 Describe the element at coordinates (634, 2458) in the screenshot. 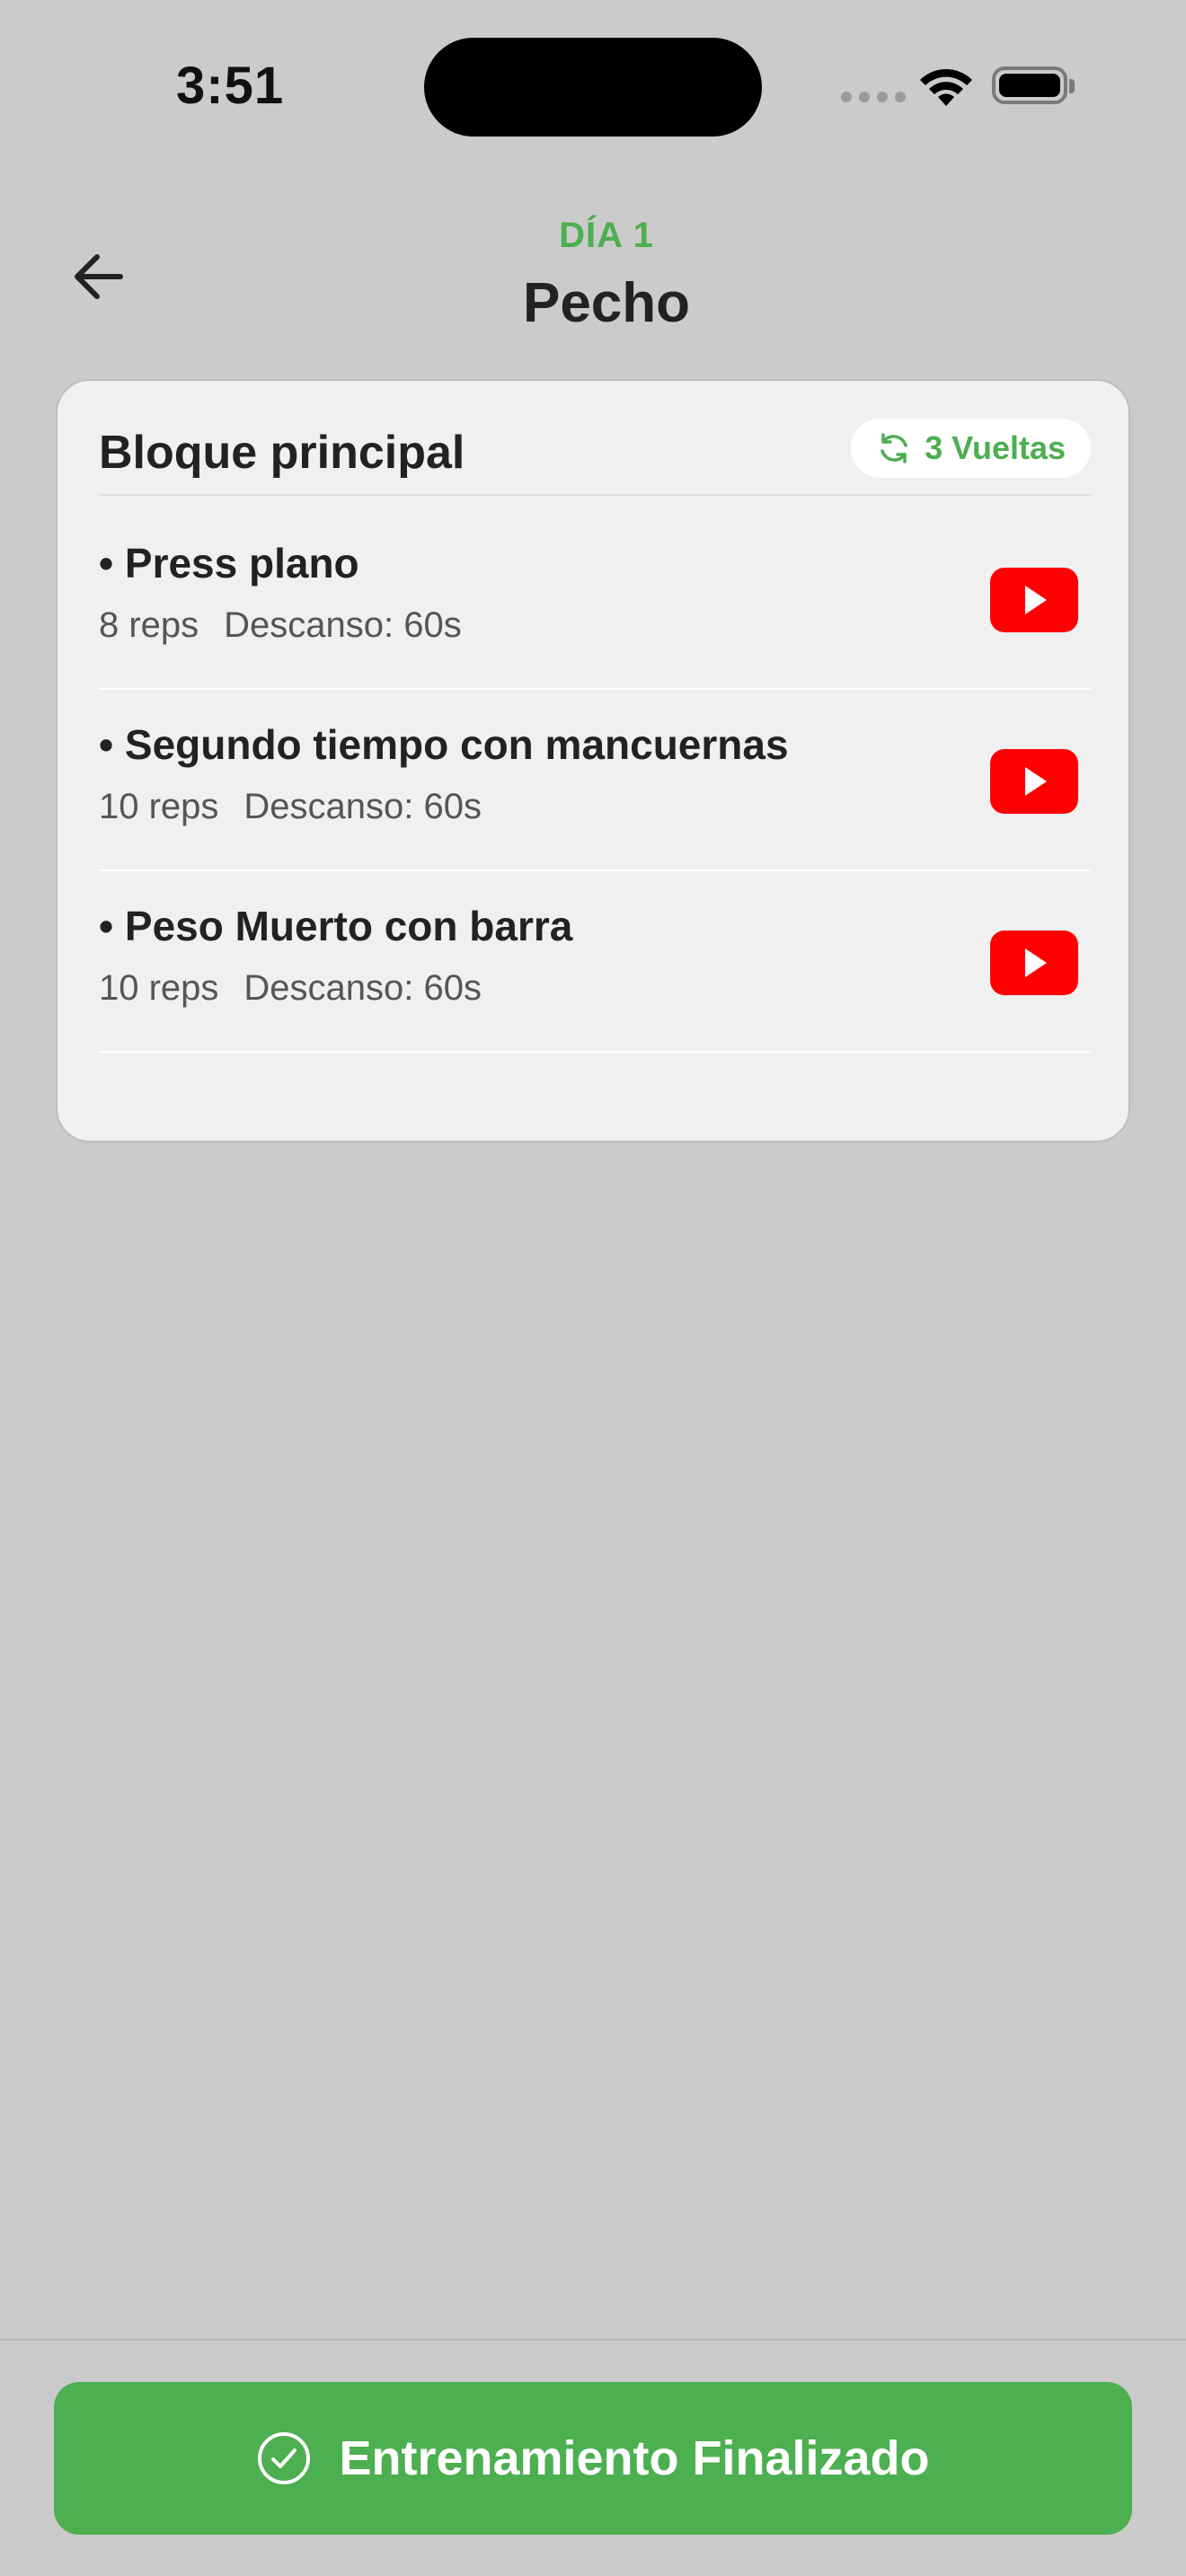

I see `finish-workout-label: Entrenamiento Finalizado` at that location.